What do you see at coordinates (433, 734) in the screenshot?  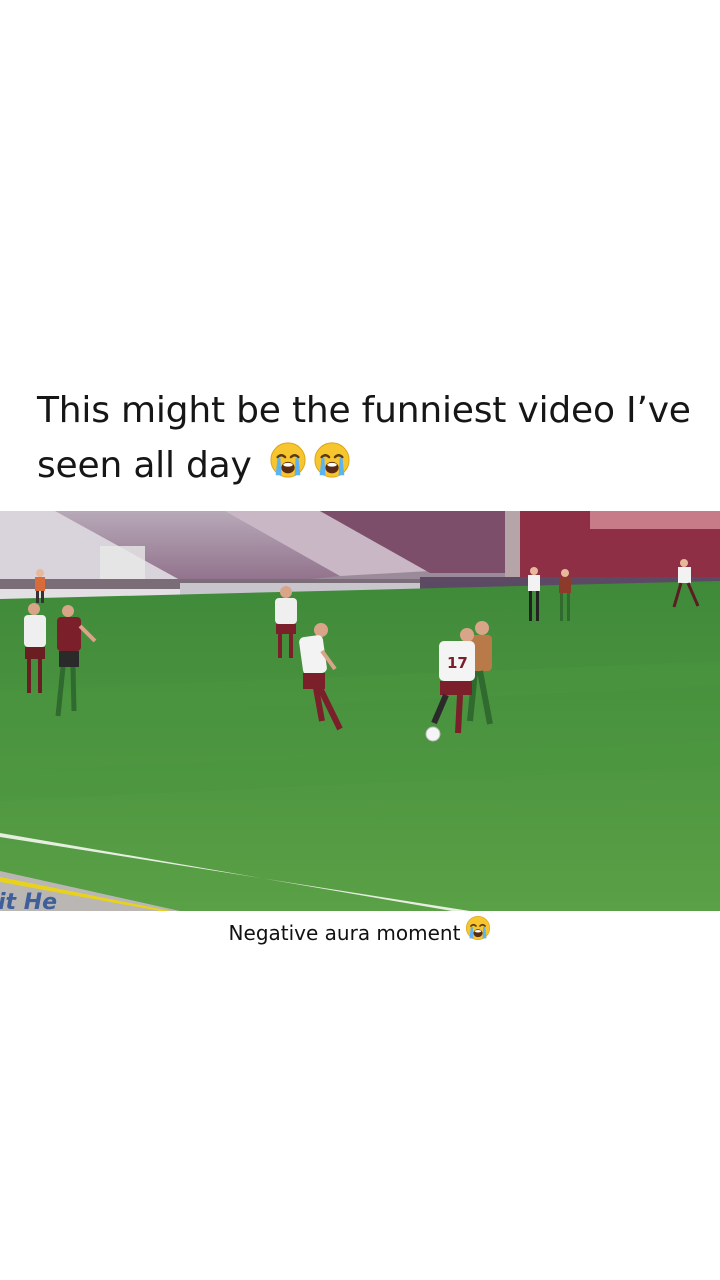 I see `soccer-ball` at bounding box center [433, 734].